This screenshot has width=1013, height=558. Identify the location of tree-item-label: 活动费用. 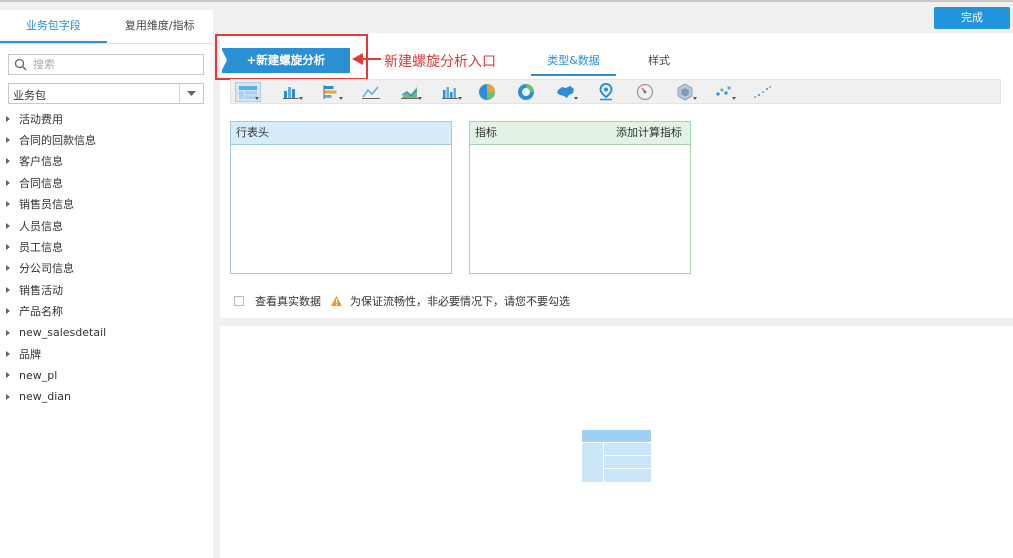
(41, 119).